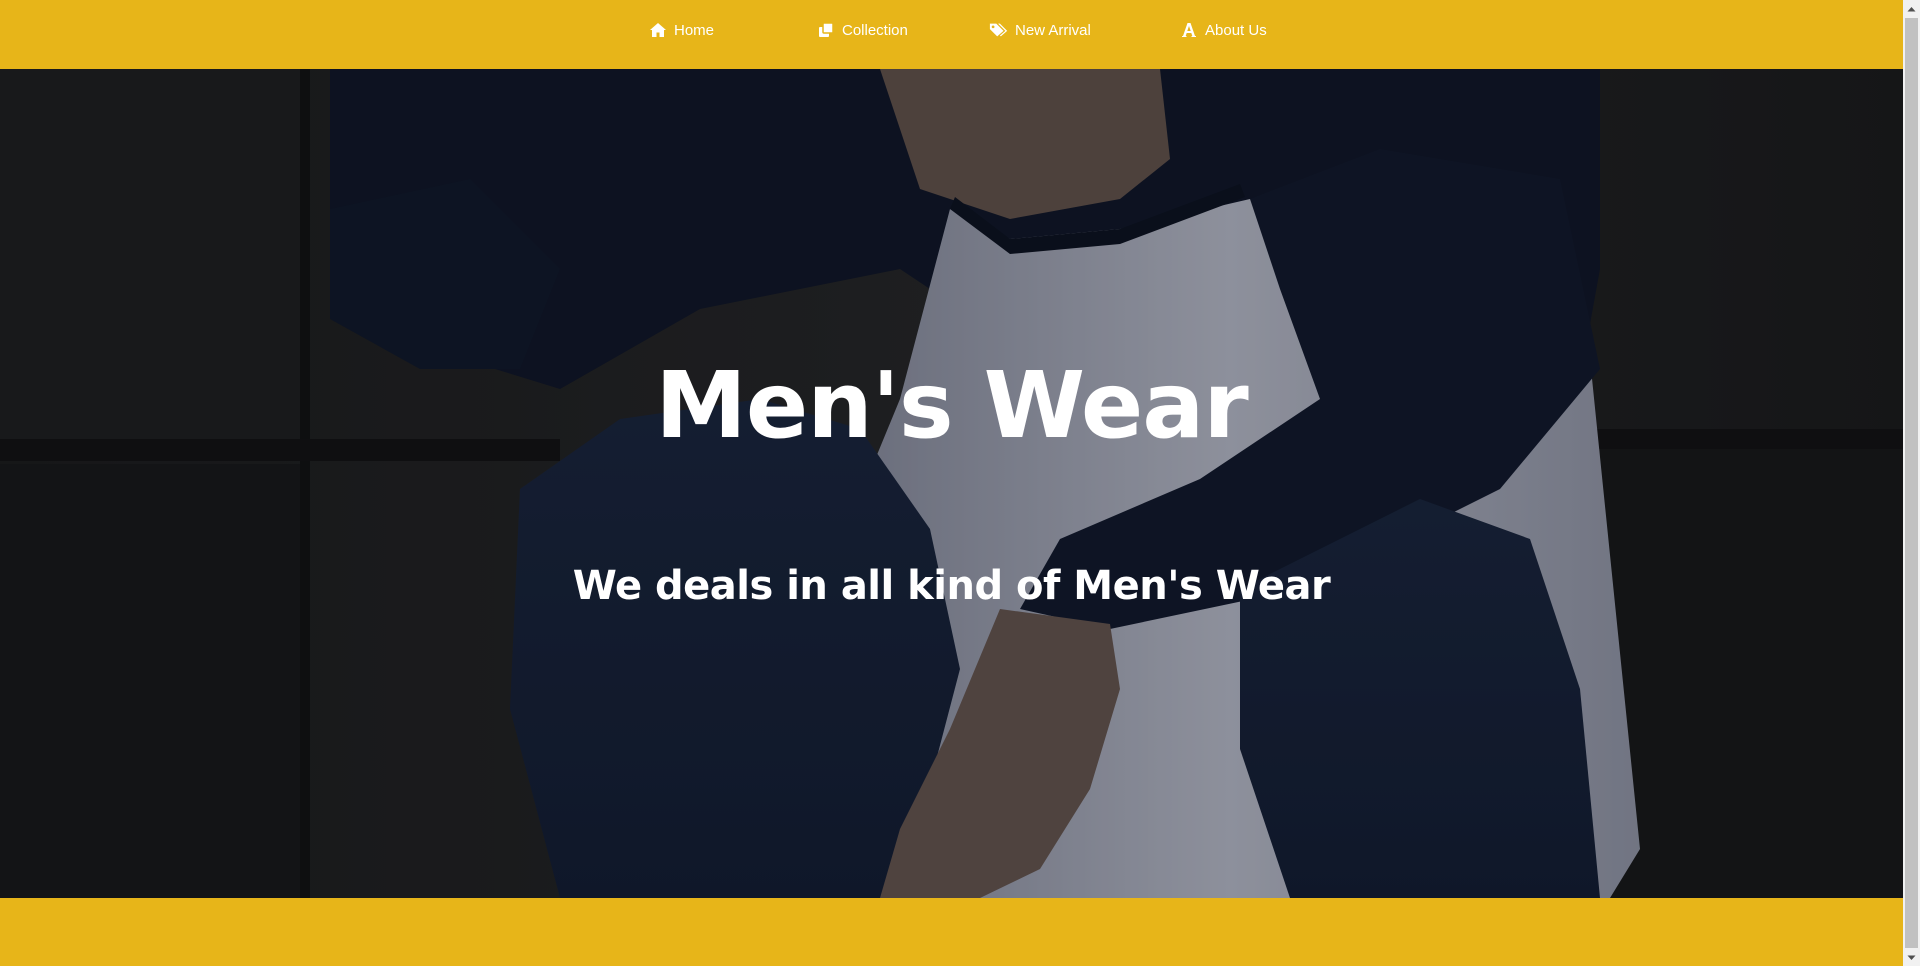 The image size is (1920, 966). I want to click on nav-collection-link: Collection, so click(862, 30).